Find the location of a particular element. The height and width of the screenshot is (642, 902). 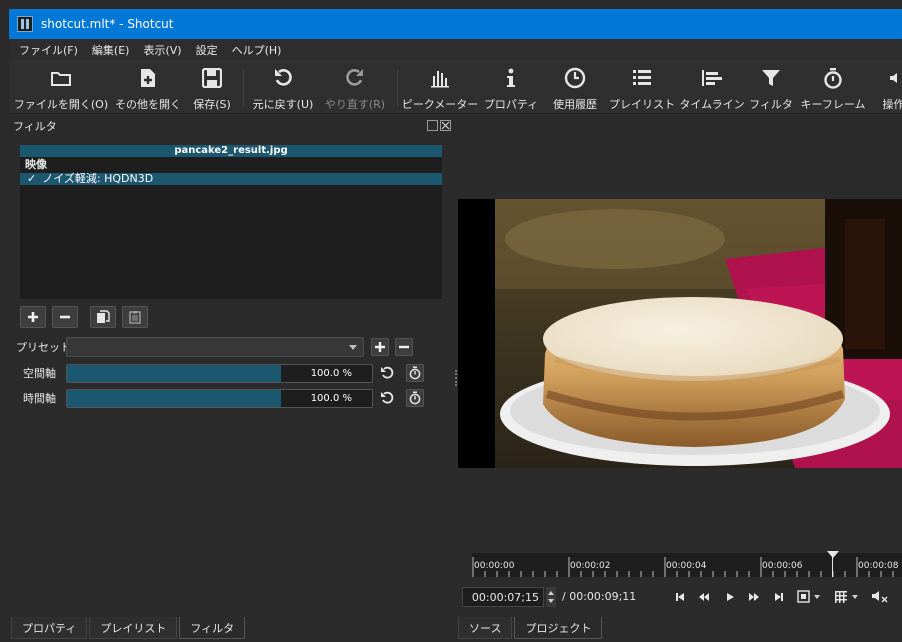

current-timecode-field: 00:00:07;15 is located at coordinates (503, 597).